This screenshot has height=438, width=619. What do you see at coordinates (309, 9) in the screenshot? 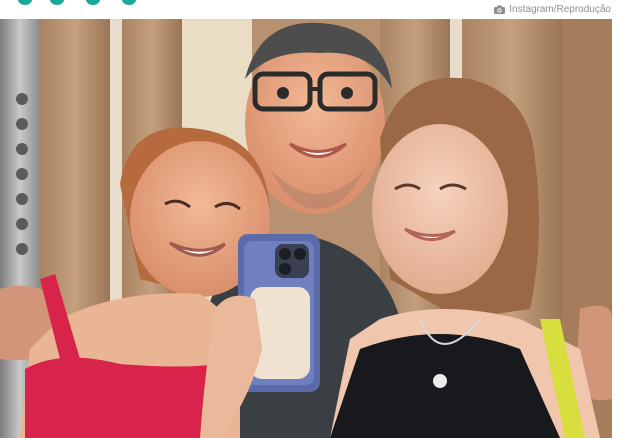
I see `top-bar: Instagram/Reprodução` at bounding box center [309, 9].